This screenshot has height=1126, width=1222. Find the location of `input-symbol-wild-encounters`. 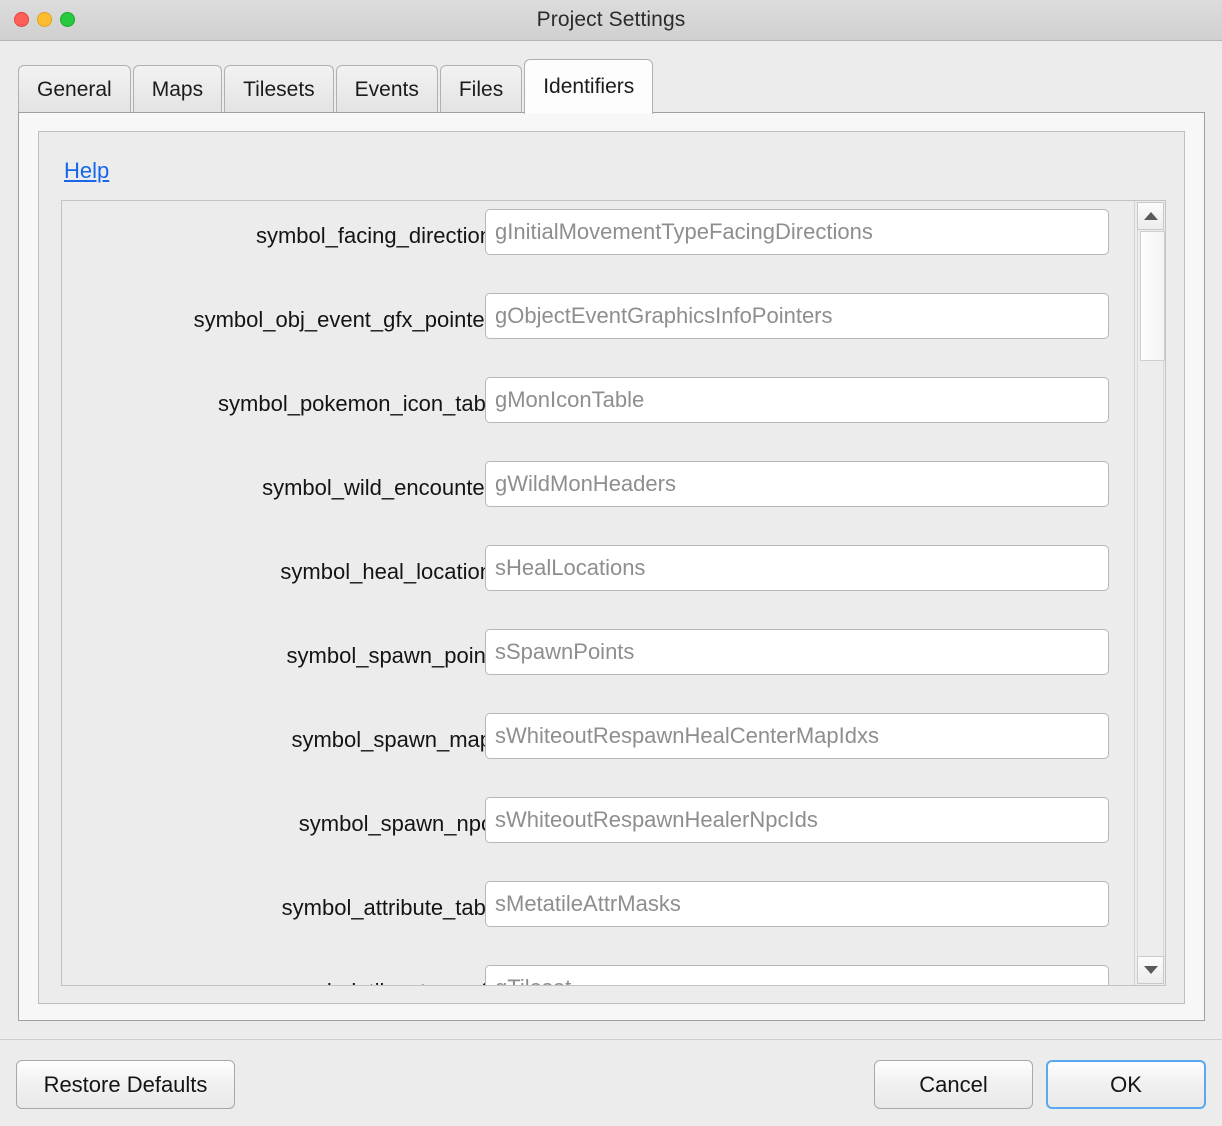

input-symbol-wild-encounters is located at coordinates (797, 484).